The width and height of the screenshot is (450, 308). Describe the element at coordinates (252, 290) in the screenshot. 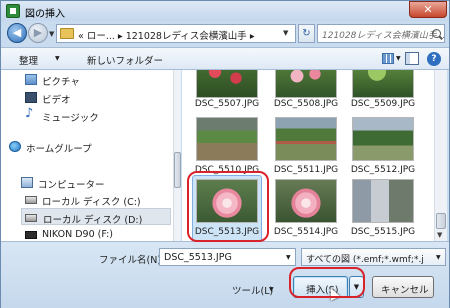

I see `tools-button: ツール(L)` at that location.